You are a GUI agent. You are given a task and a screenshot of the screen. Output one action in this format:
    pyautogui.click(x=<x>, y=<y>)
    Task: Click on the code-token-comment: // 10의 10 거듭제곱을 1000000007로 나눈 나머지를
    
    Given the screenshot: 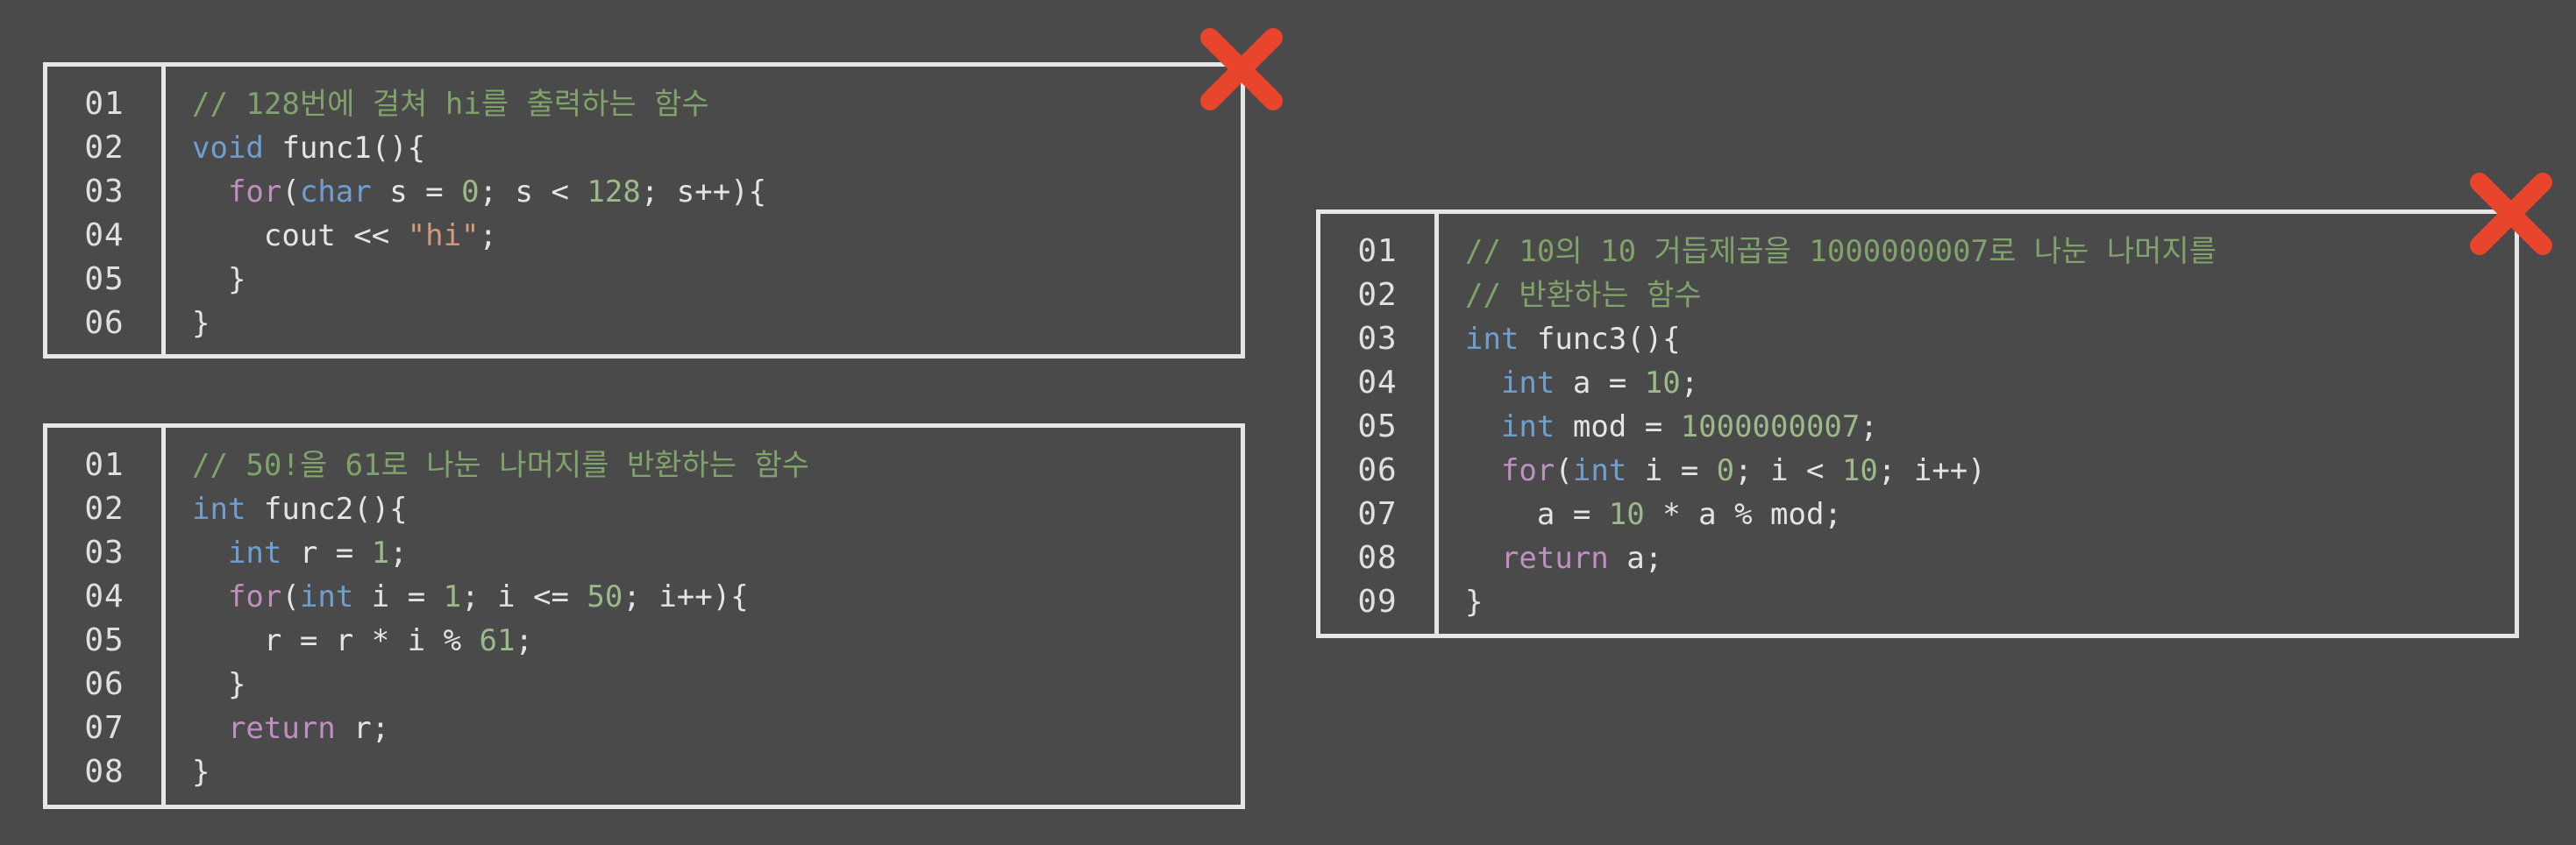 What is the action you would take?
    pyautogui.click(x=1841, y=251)
    